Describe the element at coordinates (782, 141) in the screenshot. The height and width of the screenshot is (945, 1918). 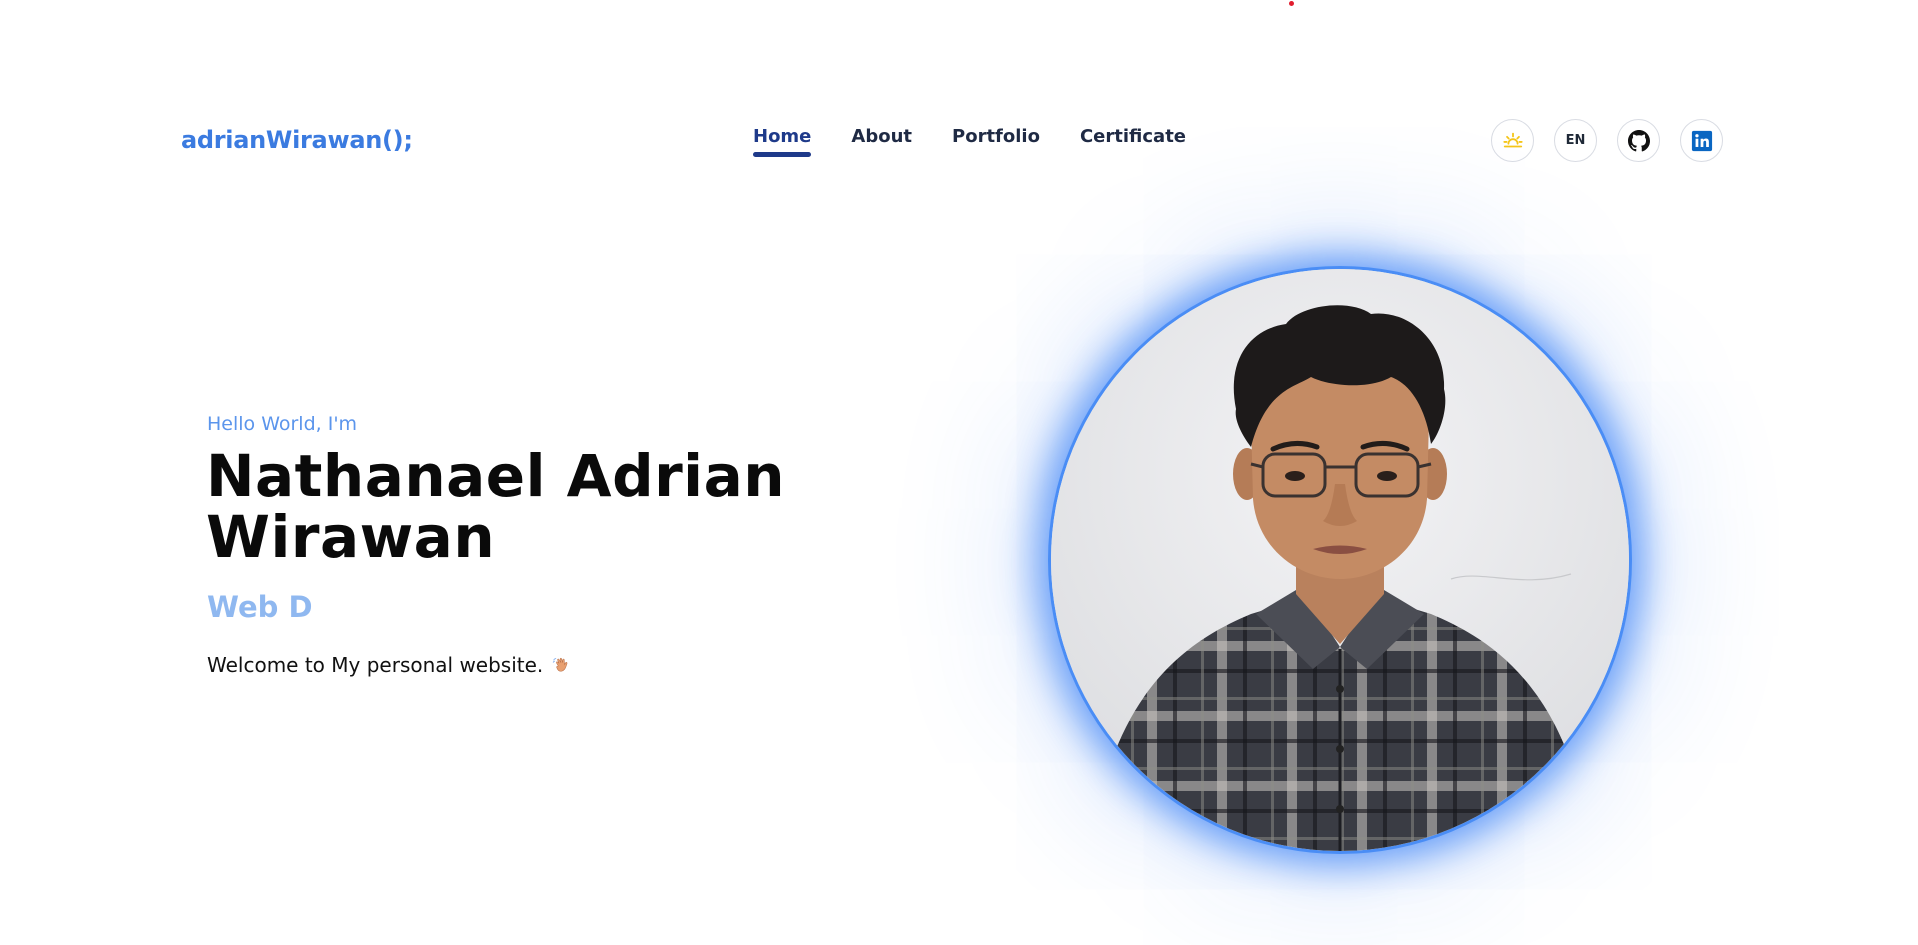
I see `nav-home: Home` at that location.